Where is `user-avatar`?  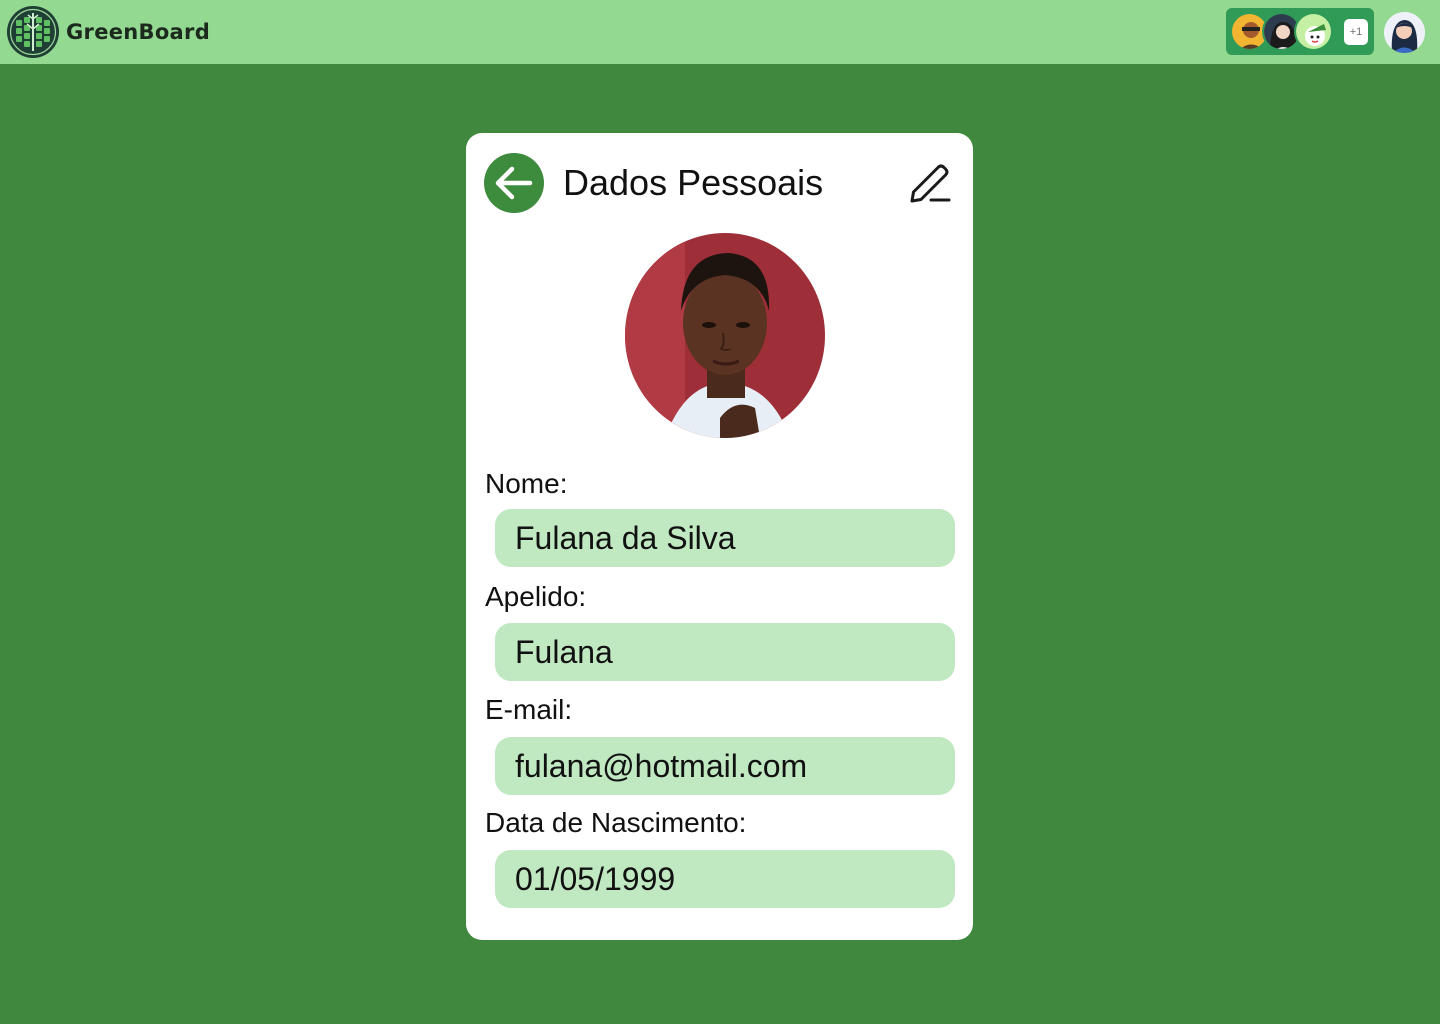
user-avatar is located at coordinates (1404, 32).